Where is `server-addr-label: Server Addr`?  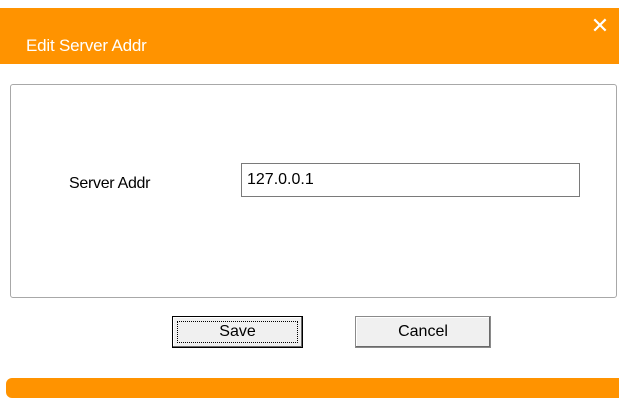
server-addr-label: Server Addr is located at coordinates (110, 183).